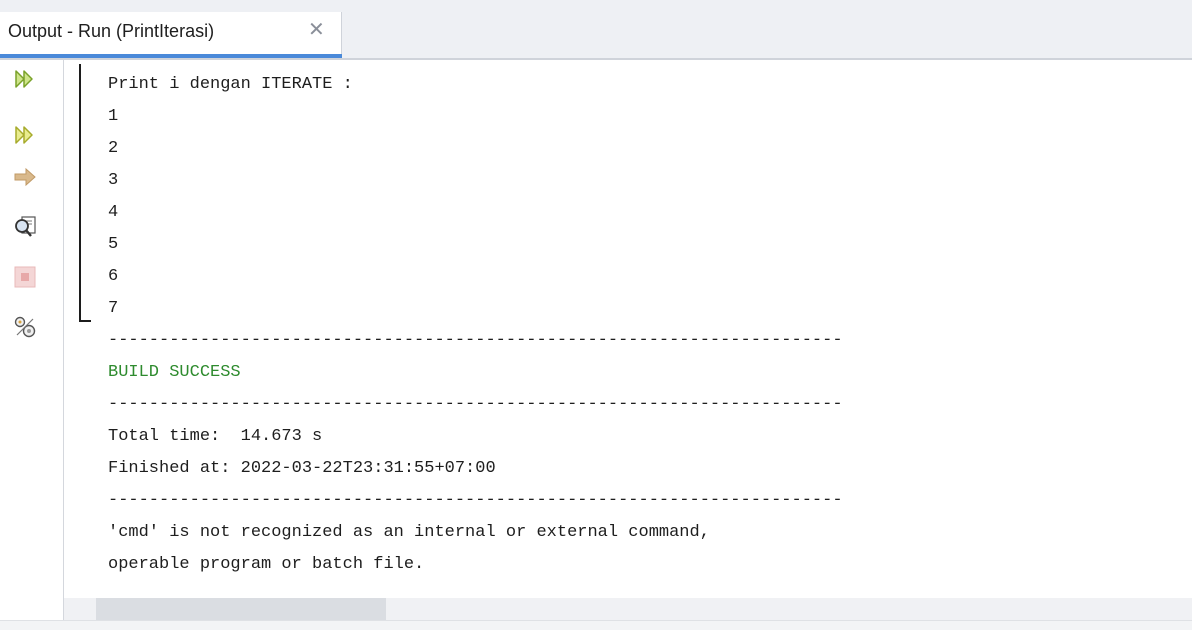  I want to click on resume-button, so click(25, 177).